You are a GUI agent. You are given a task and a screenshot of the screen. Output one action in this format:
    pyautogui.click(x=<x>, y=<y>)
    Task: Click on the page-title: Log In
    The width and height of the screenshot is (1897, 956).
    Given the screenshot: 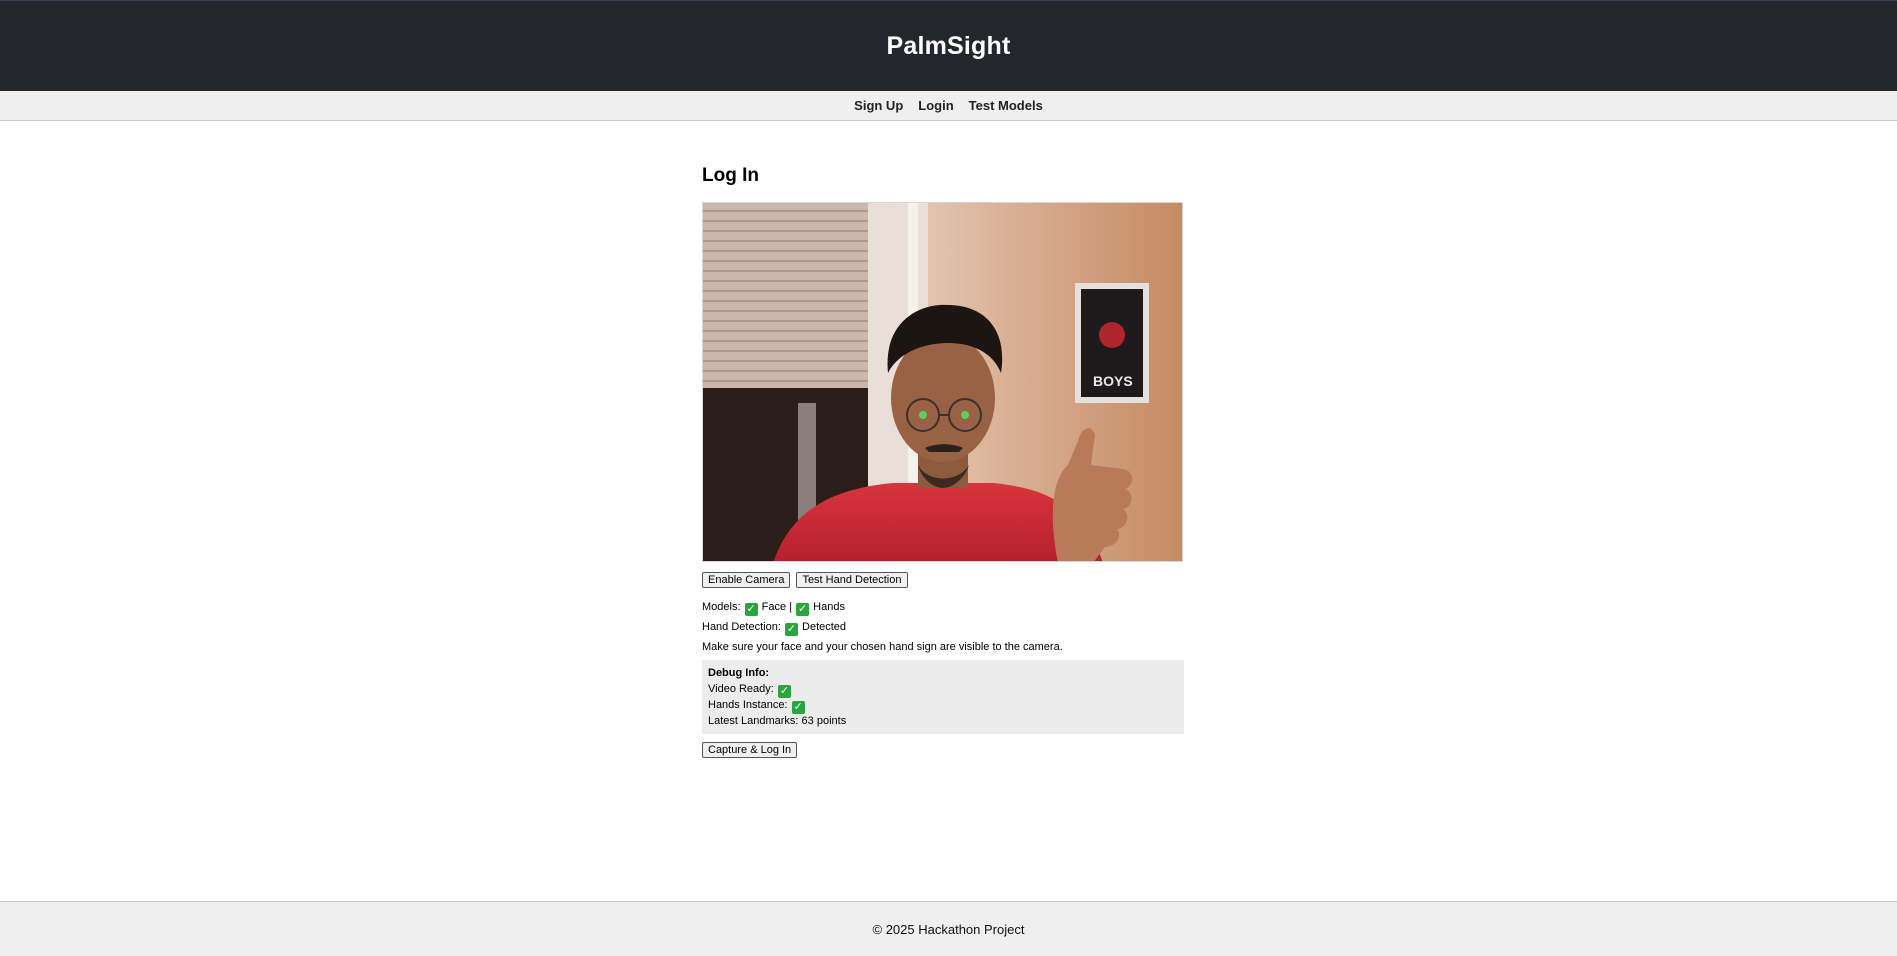 What is the action you would take?
    pyautogui.click(x=730, y=175)
    